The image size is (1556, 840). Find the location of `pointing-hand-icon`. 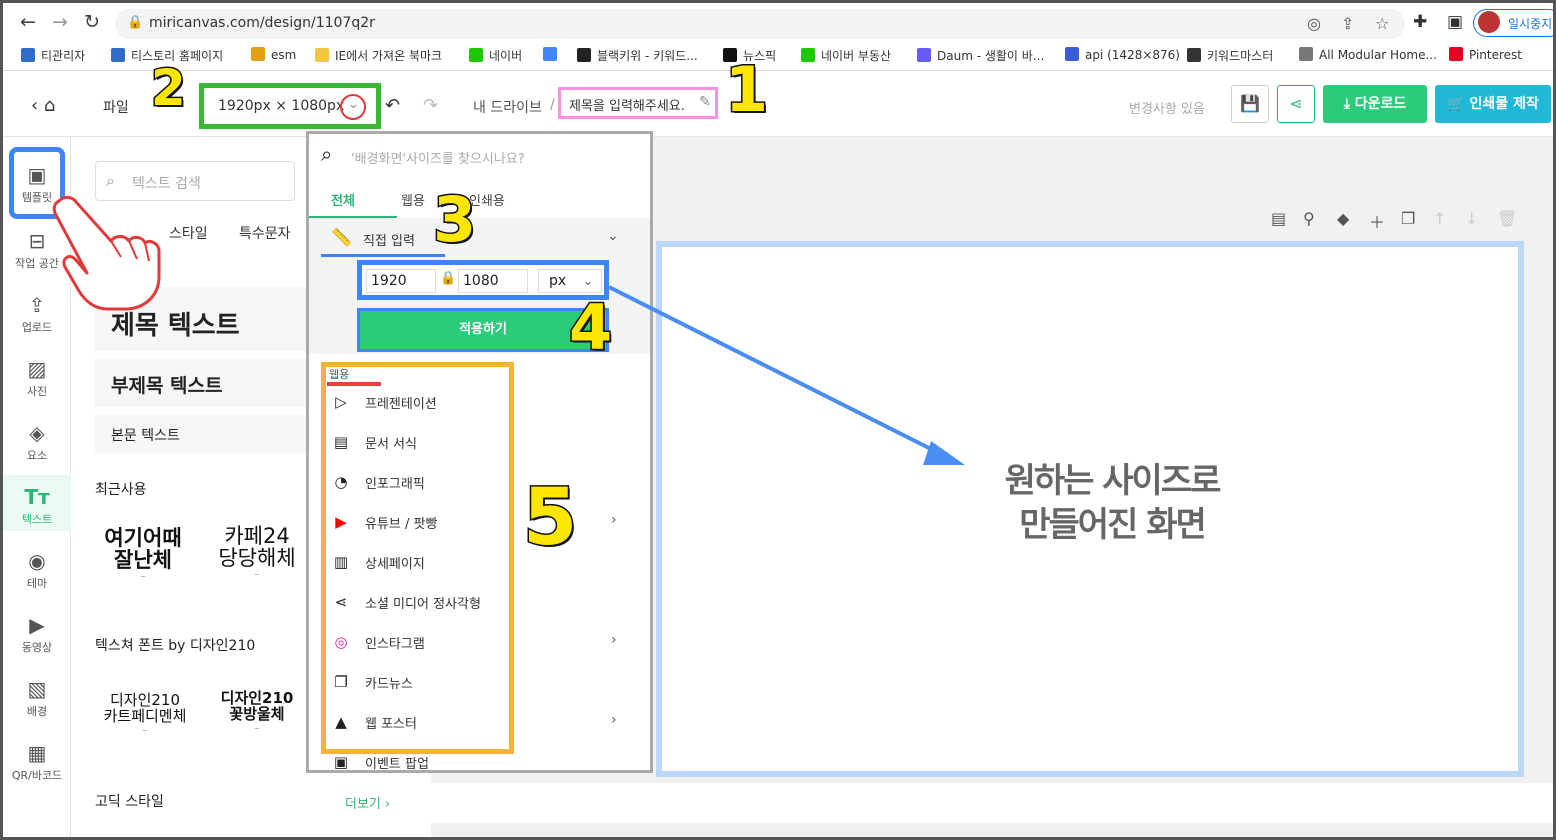

pointing-hand-icon is located at coordinates (106, 253).